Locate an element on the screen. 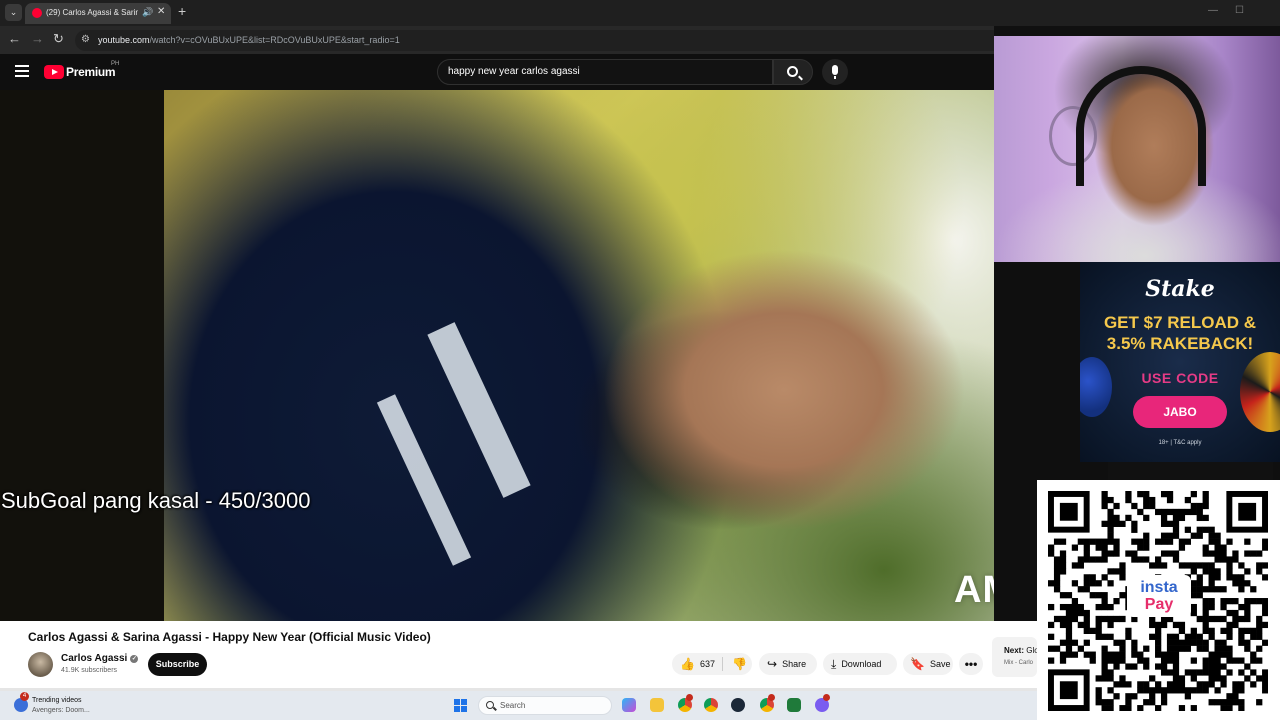 This screenshot has height=720, width=1280. steam-icon is located at coordinates (738, 705).